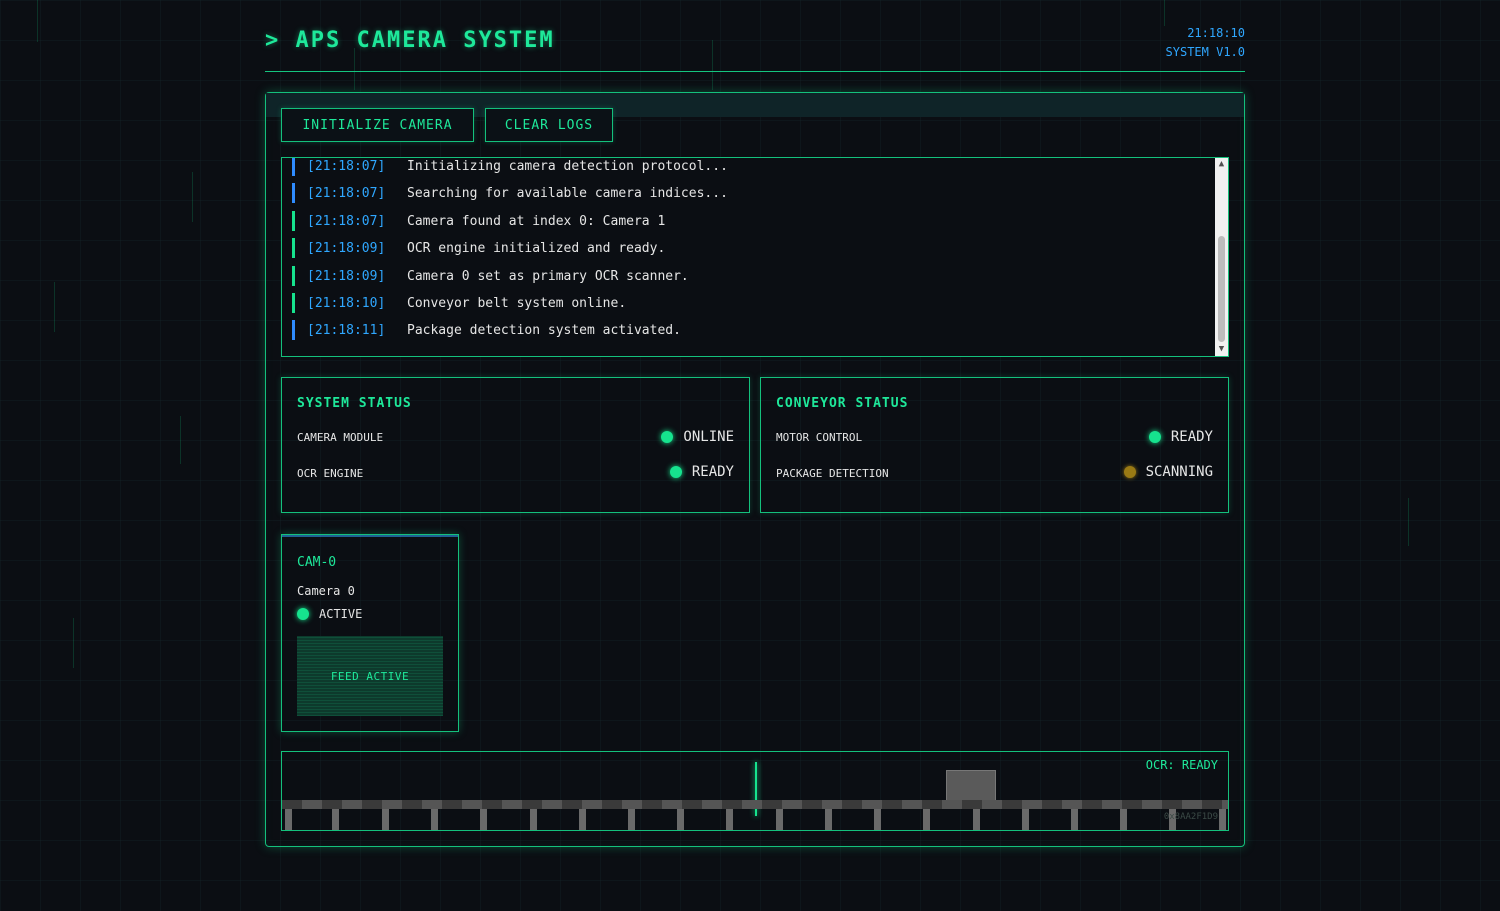 The height and width of the screenshot is (911, 1500). Describe the element at coordinates (1181, 765) in the screenshot. I see `ocr-status-label: OCR: READY` at that location.